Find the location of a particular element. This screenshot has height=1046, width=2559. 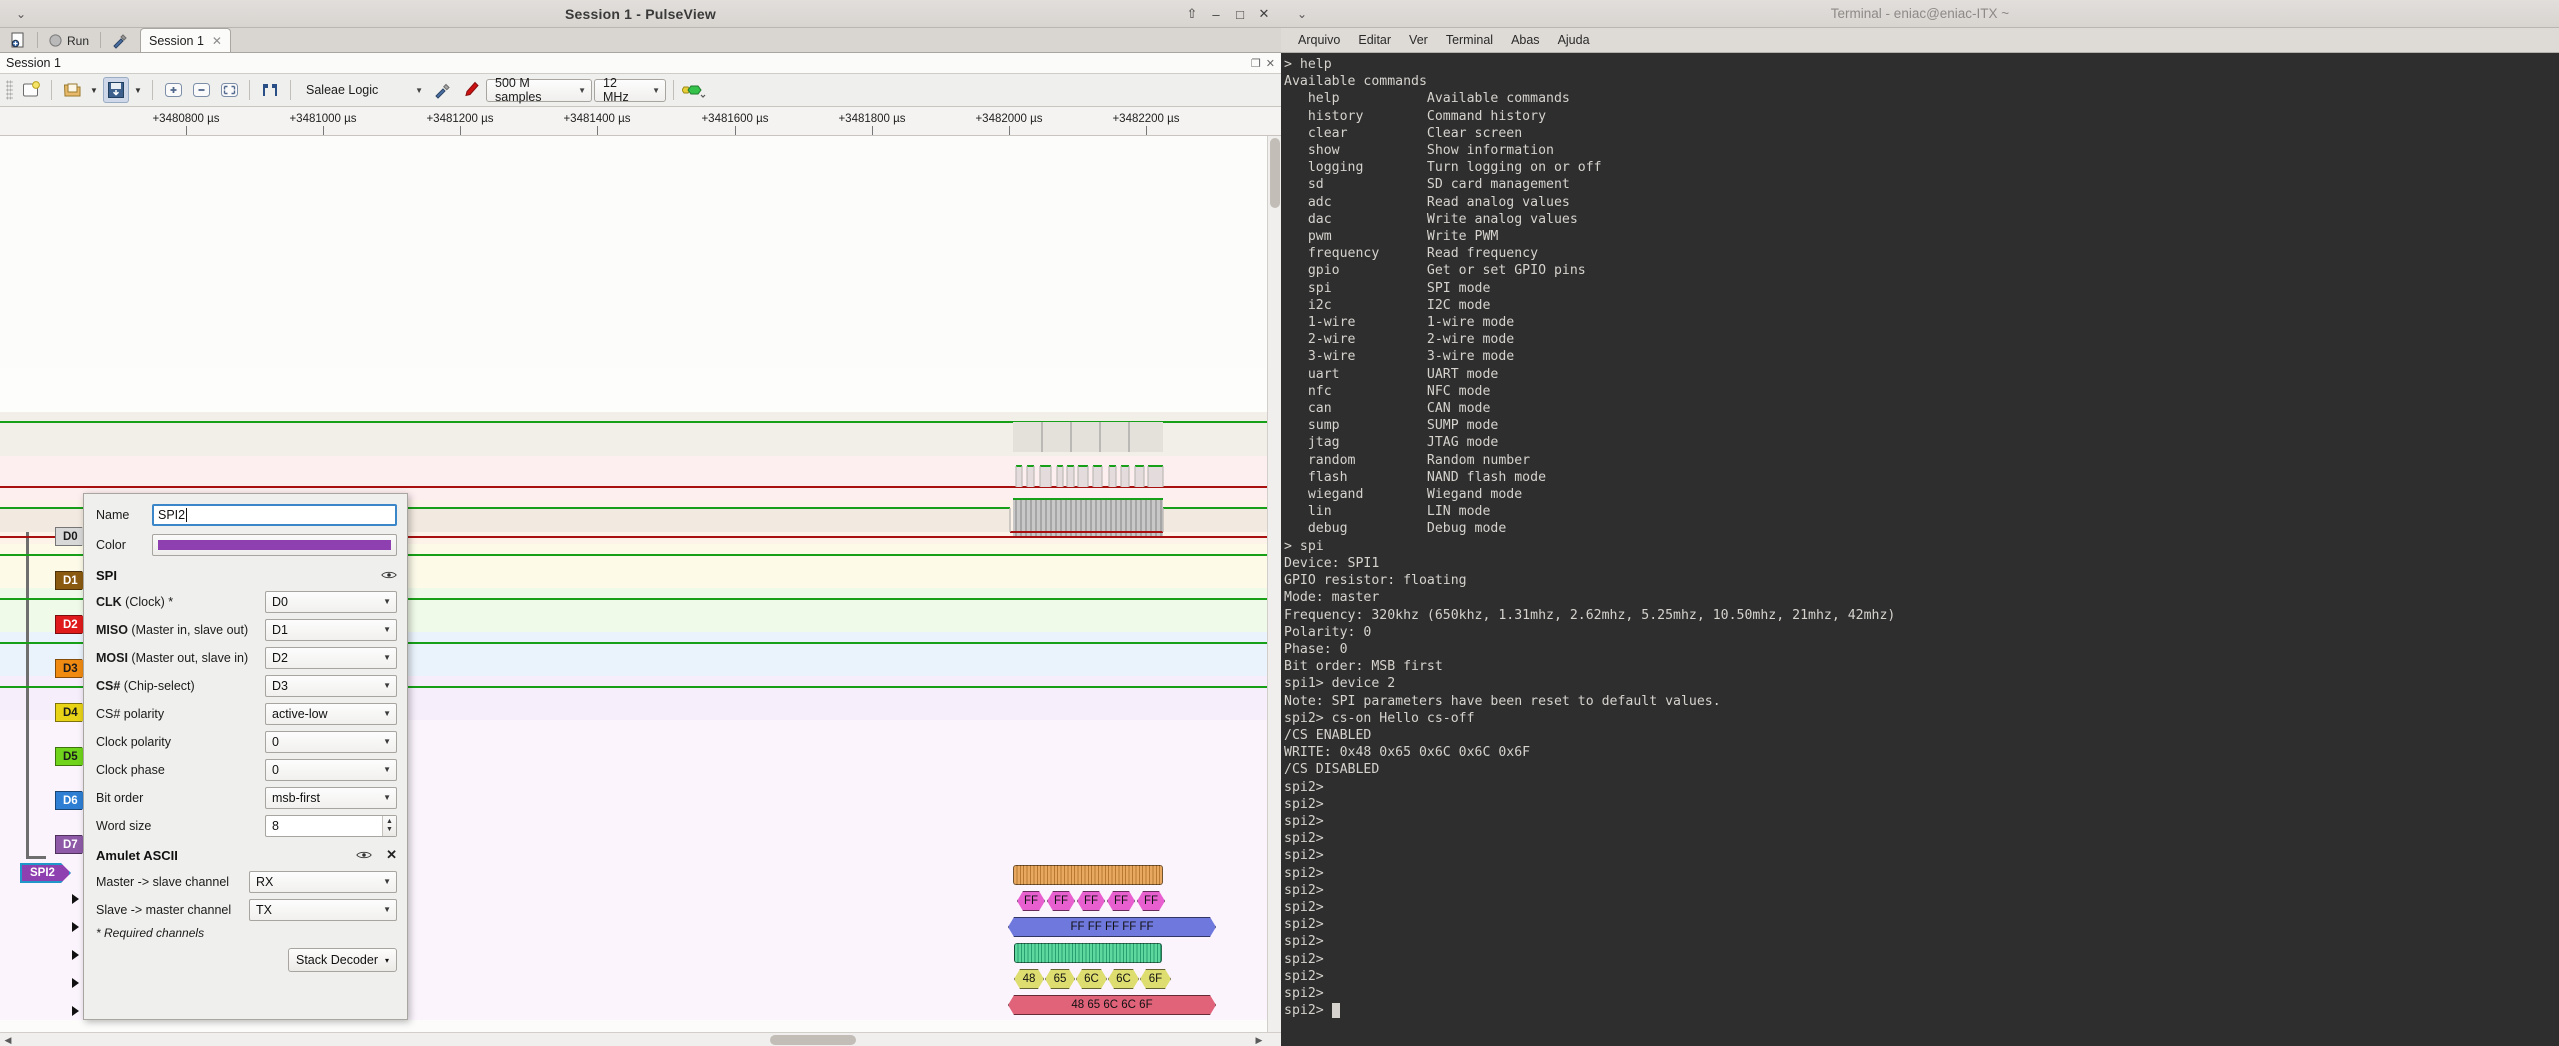

waveform-vscrollbar is located at coordinates (1274, 588).